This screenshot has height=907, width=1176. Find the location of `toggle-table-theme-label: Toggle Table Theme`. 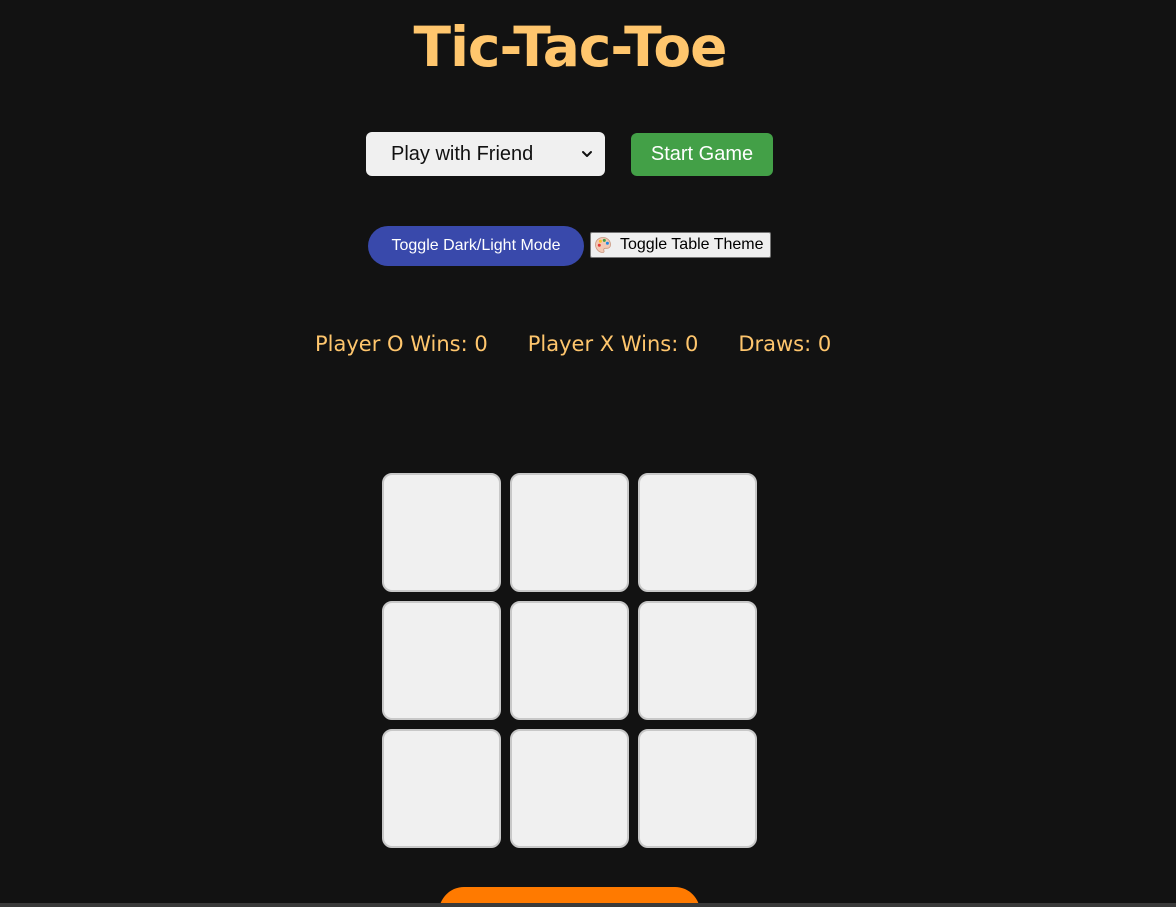

toggle-table-theme-label: Toggle Table Theme is located at coordinates (692, 244).